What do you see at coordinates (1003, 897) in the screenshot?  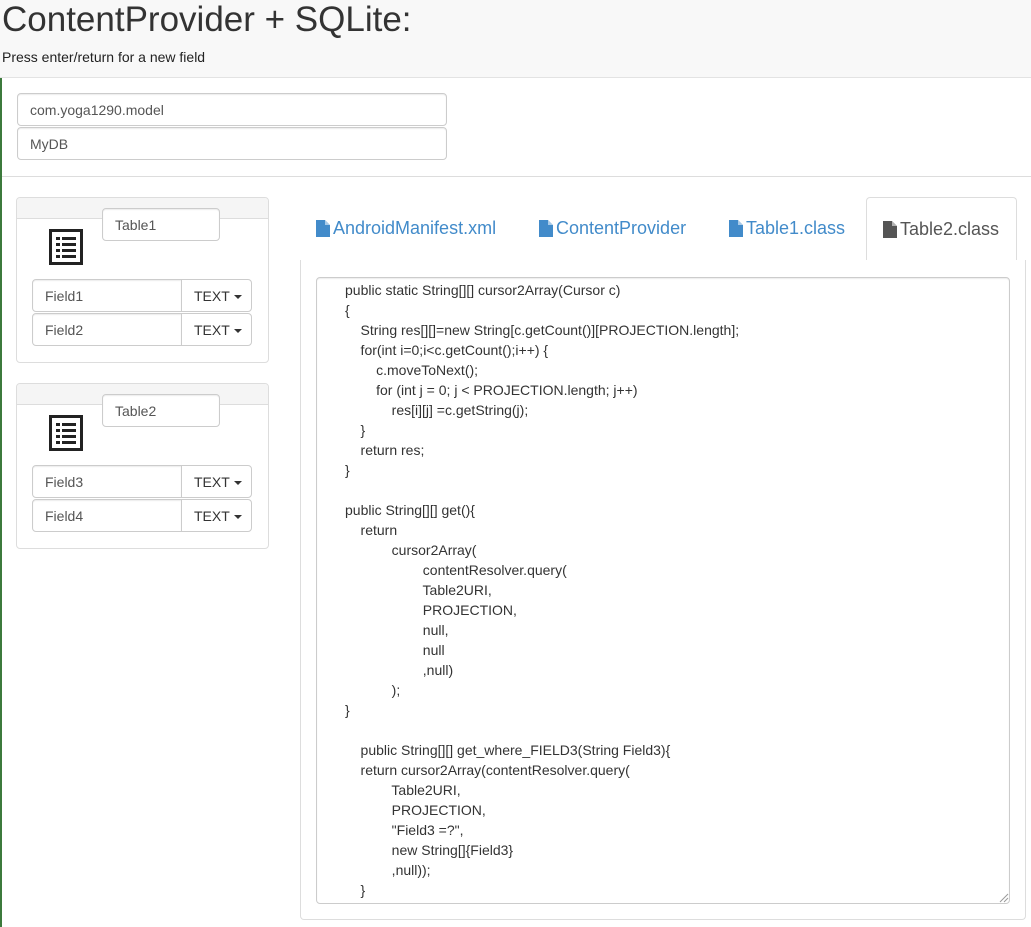 I see `resize-handle-icon` at bounding box center [1003, 897].